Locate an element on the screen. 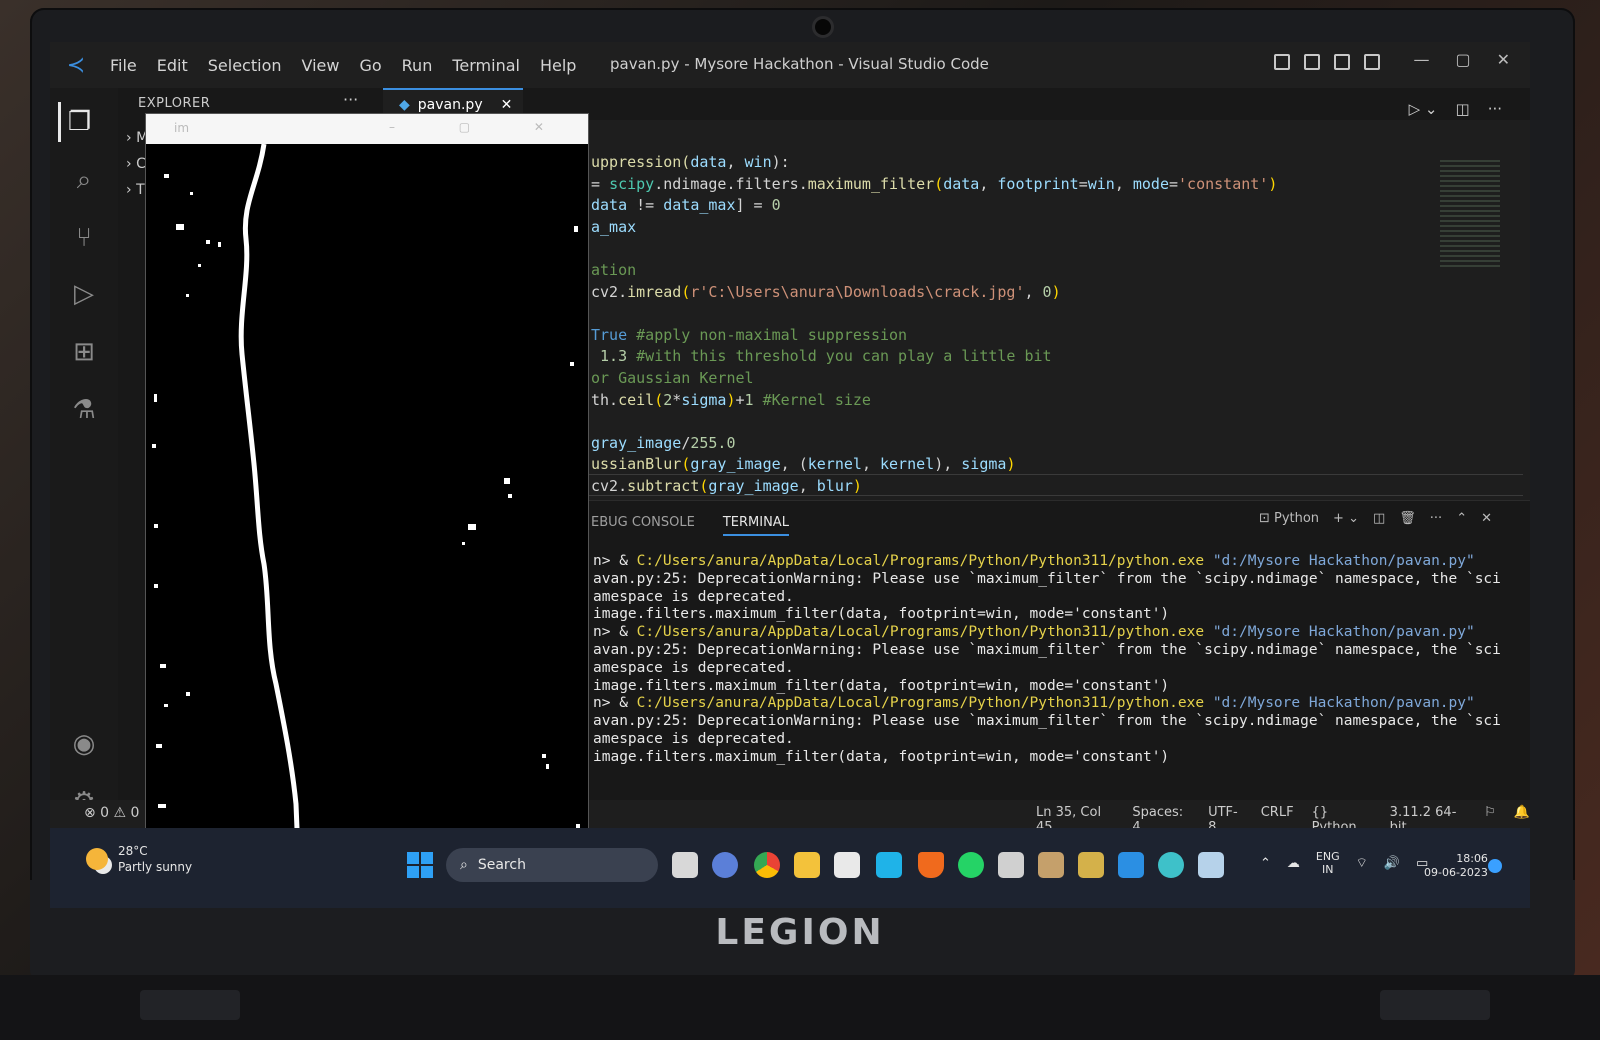 This screenshot has height=1040, width=1600. vscode-taskbar-icon is located at coordinates (1131, 865).